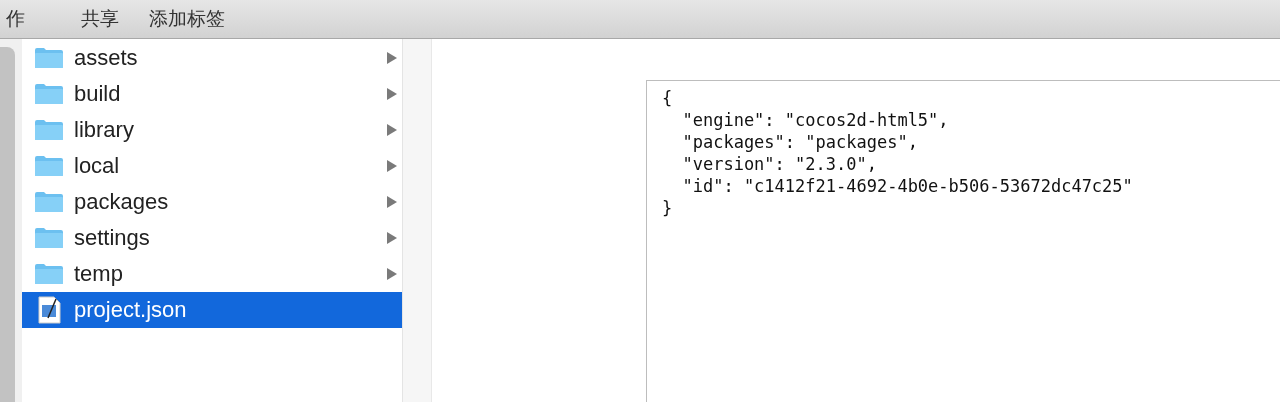 The image size is (1280, 402). Describe the element at coordinates (779, 164) in the screenshot. I see `code-line: "version": "2.3.0",` at that location.